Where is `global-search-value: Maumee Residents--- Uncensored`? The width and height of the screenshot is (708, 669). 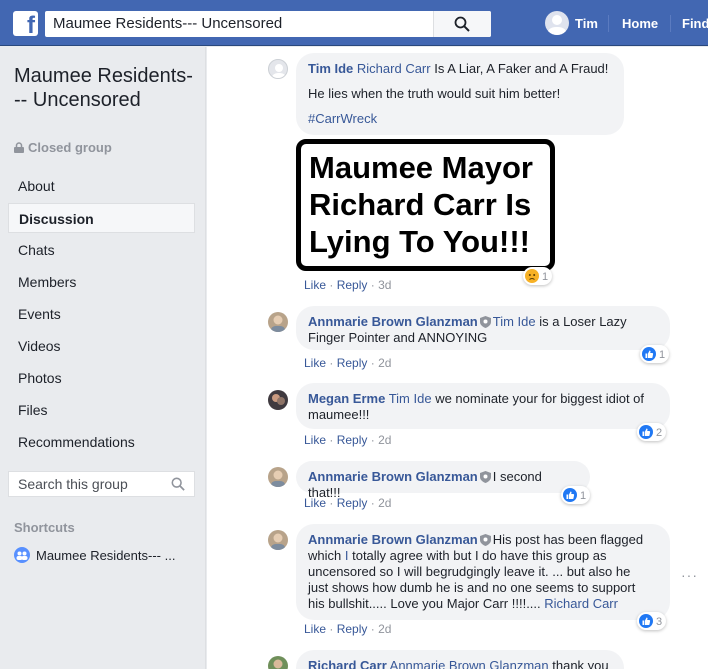 global-search-value: Maumee Residents--- Uncensored is located at coordinates (168, 23).